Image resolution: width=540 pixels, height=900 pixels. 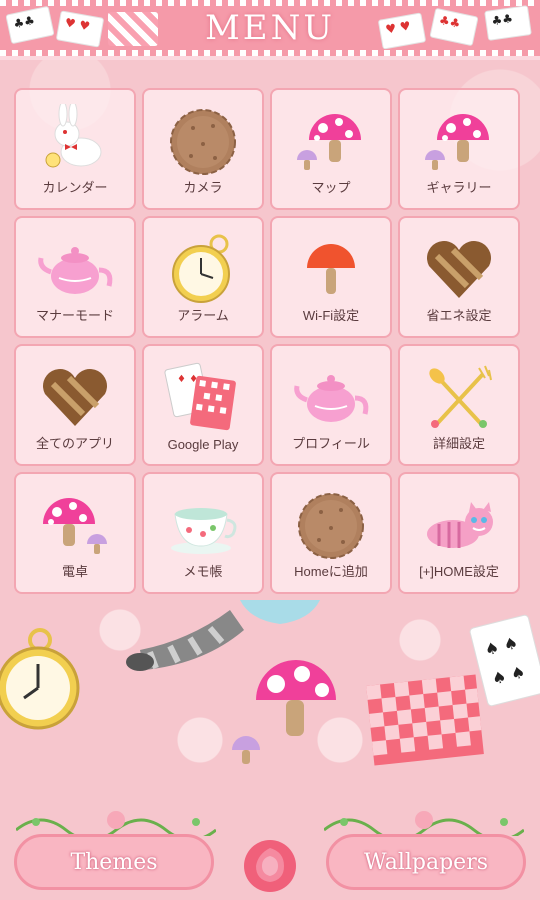 I want to click on app-label: Homeに追加, so click(x=331, y=571).